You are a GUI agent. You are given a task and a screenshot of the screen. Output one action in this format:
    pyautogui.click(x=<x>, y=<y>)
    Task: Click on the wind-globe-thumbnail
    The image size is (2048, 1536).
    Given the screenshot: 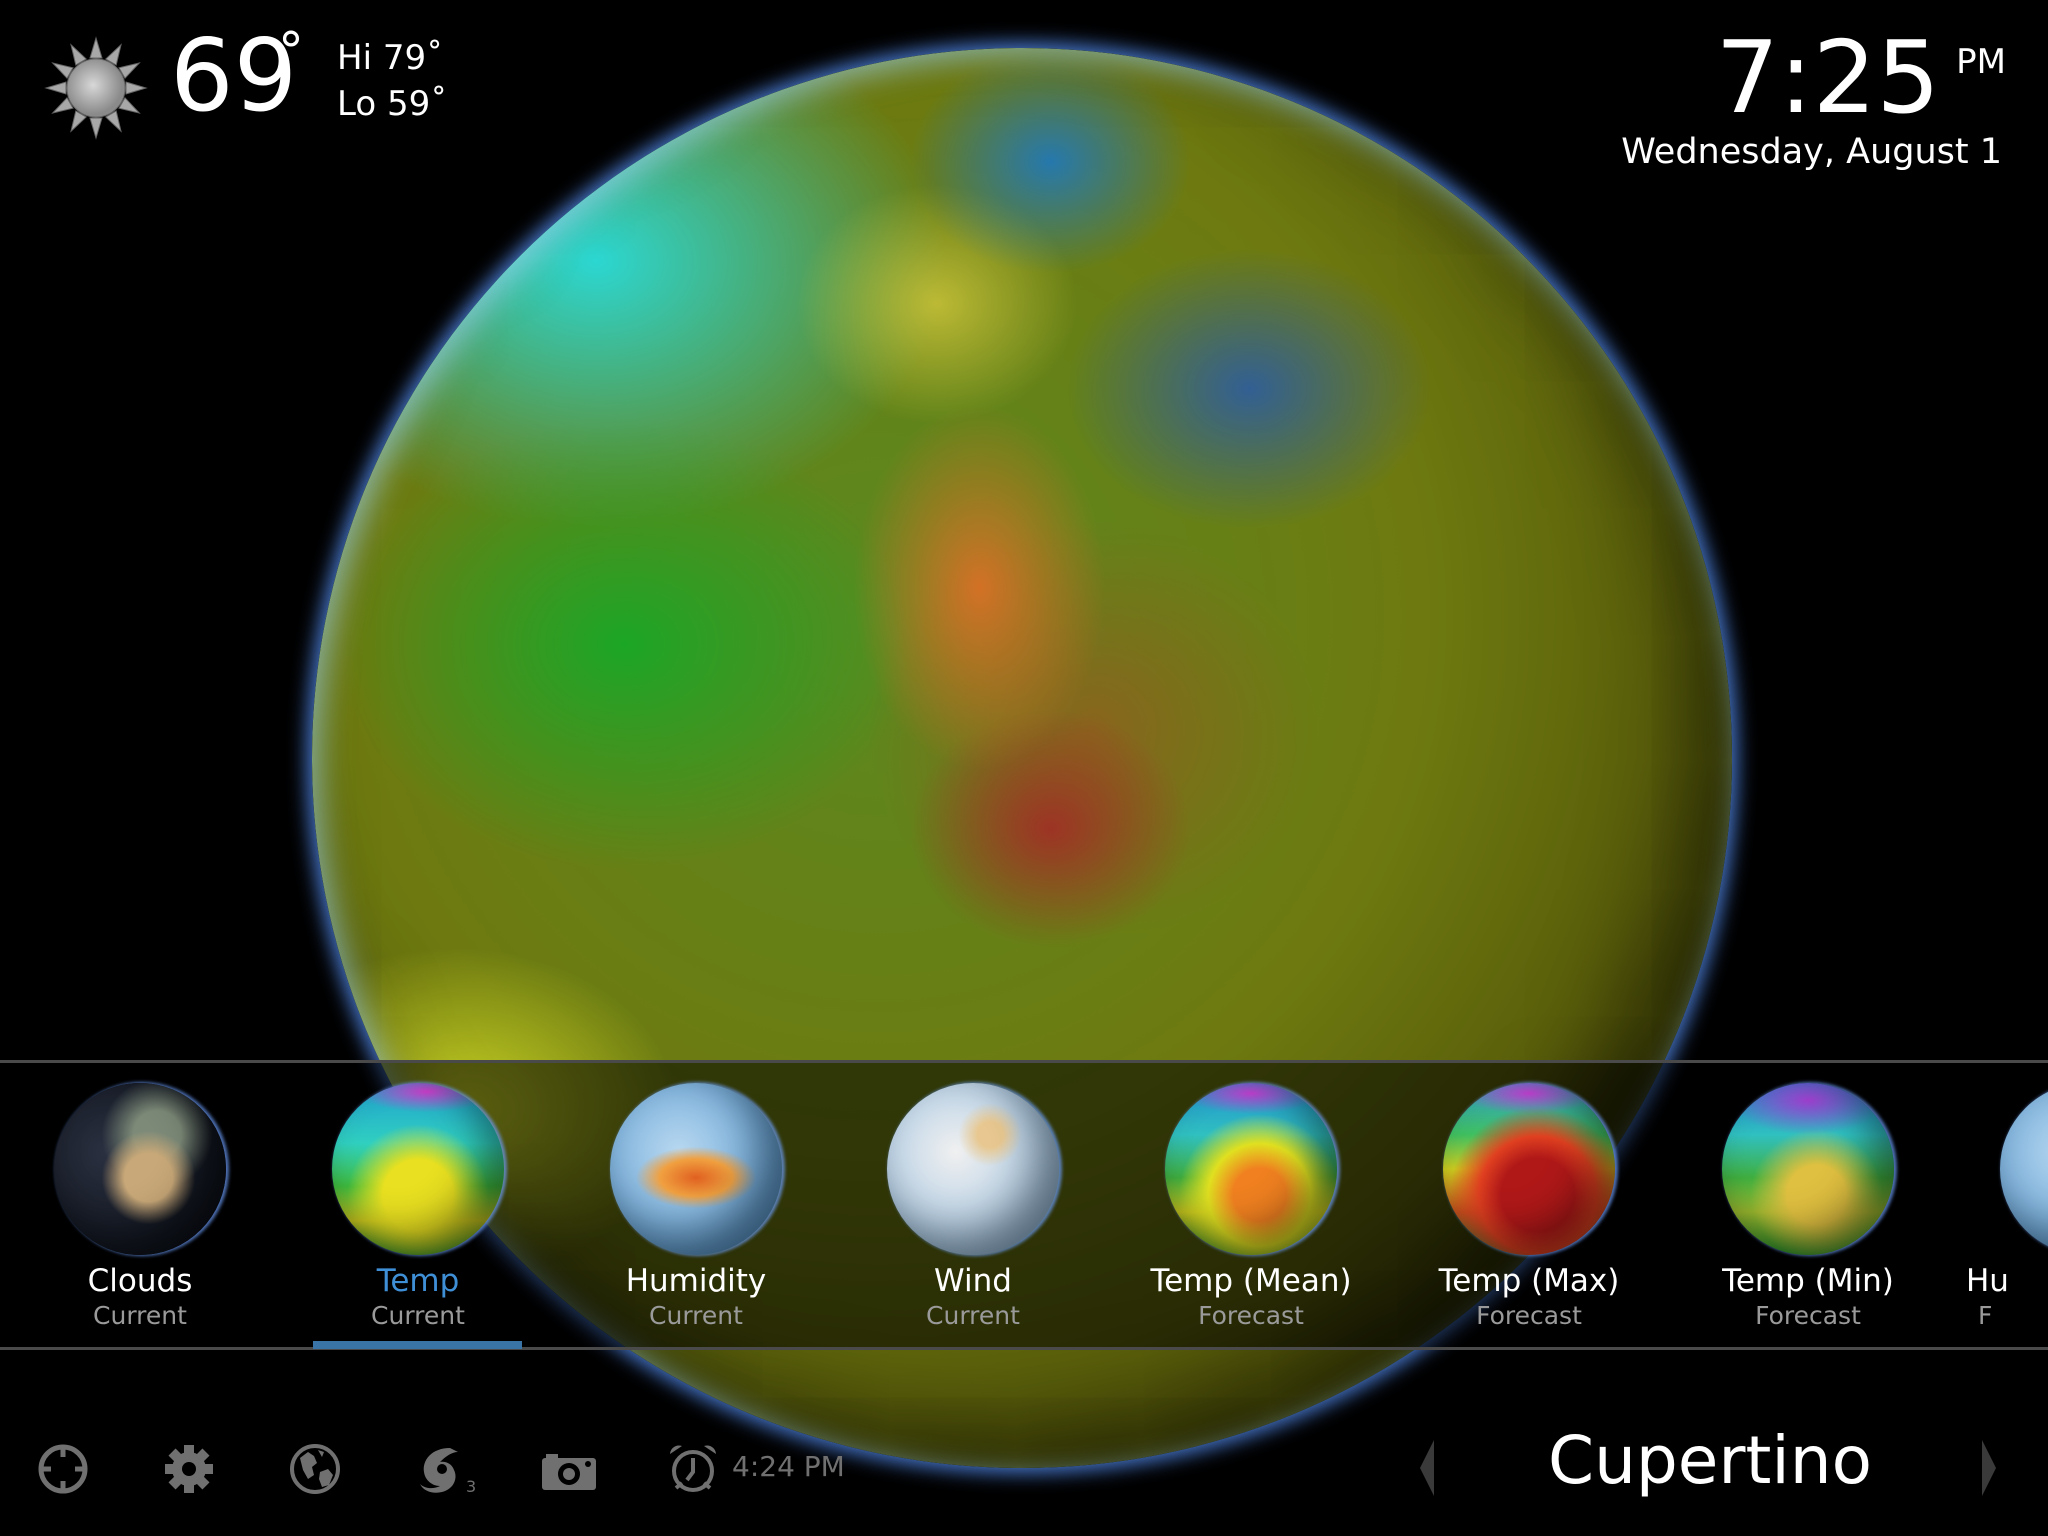 What is the action you would take?
    pyautogui.click(x=973, y=1169)
    